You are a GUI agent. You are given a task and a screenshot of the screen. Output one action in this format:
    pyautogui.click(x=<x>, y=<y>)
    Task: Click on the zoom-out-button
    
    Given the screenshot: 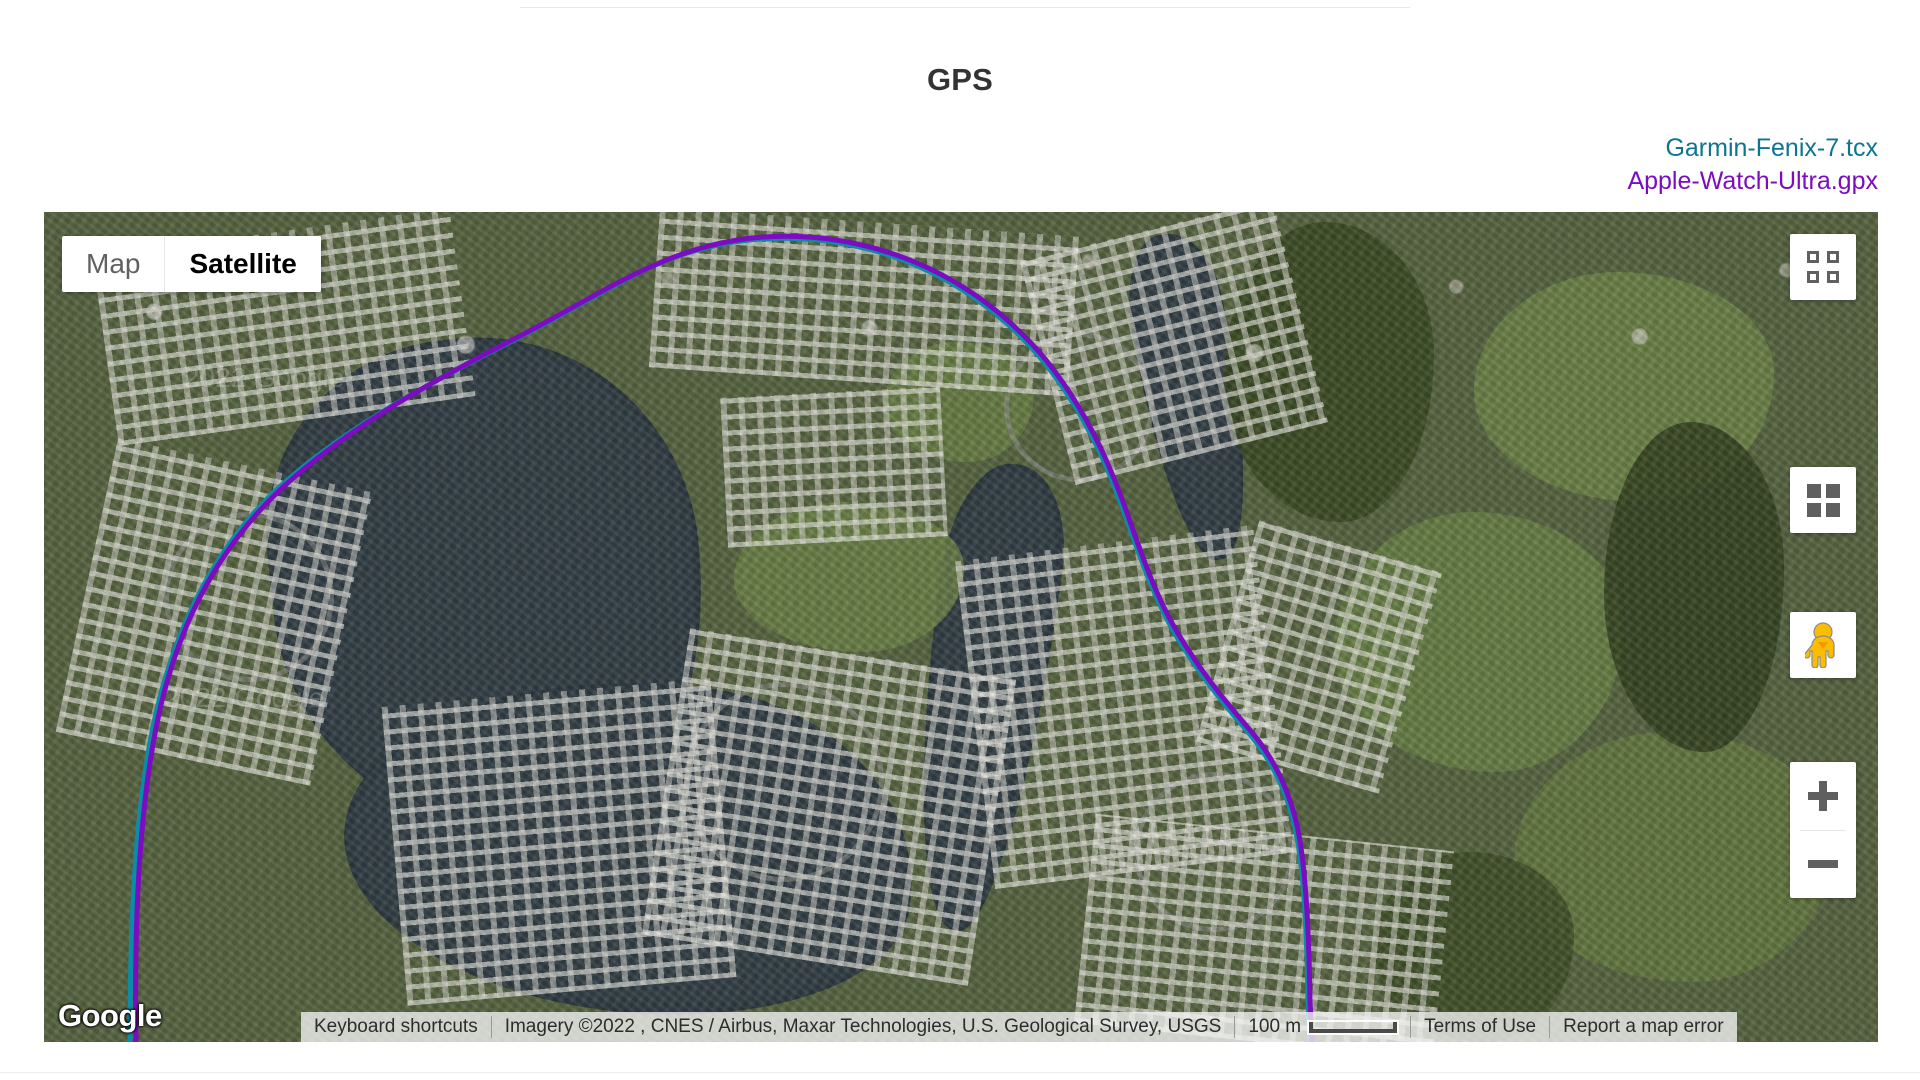 What is the action you would take?
    pyautogui.click(x=1823, y=864)
    